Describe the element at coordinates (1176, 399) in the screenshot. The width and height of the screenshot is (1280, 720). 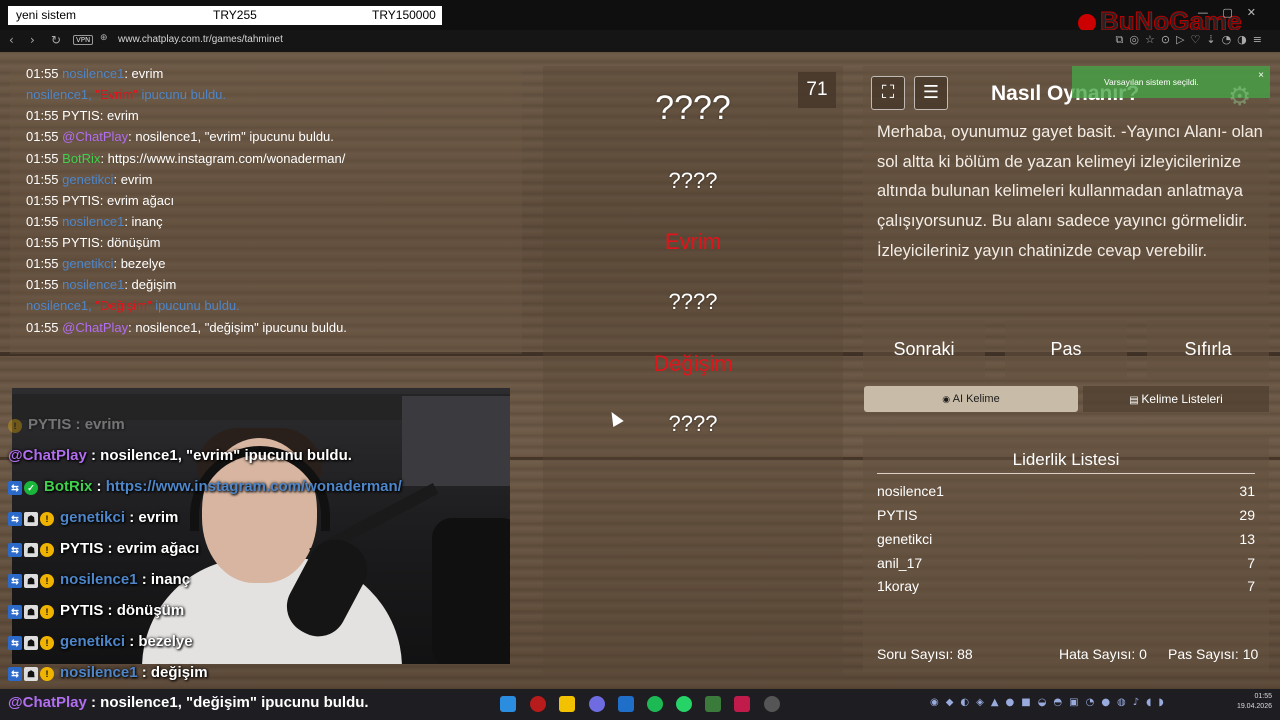
I see `word-lists-button: ▤ Kelime Listeleri` at that location.